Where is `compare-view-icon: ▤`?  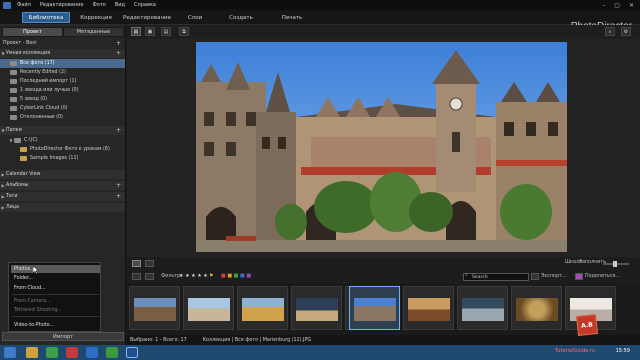
compare-view-icon: ▤ is located at coordinates (166, 31).